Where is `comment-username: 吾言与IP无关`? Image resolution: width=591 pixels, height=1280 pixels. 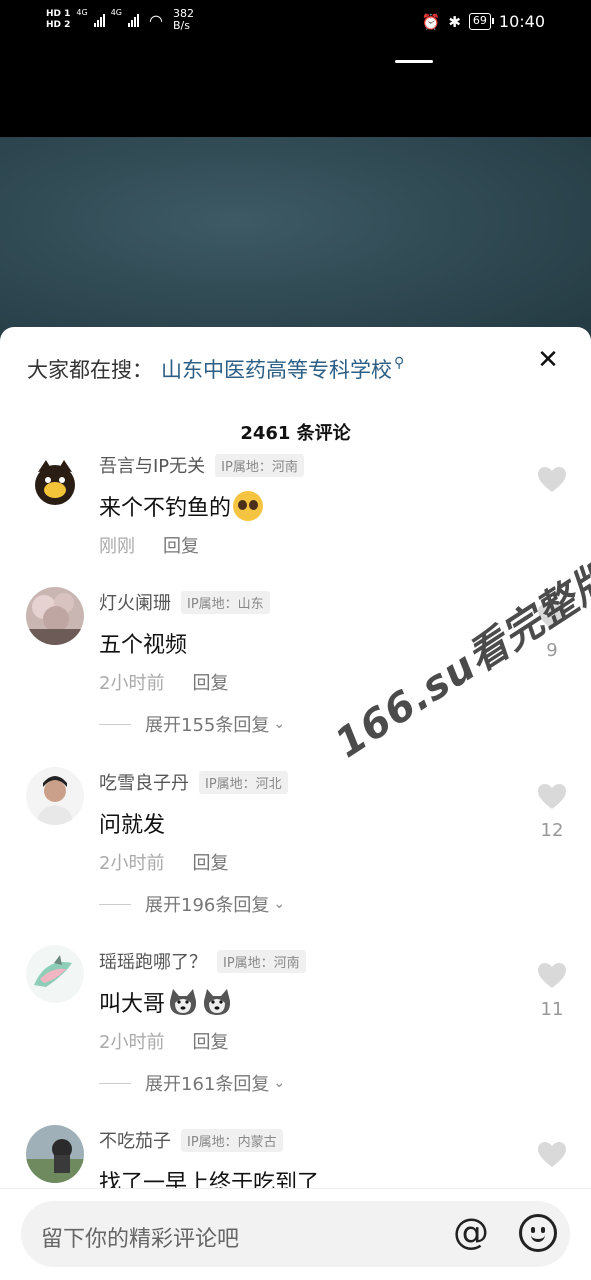
comment-username: 吾言与IP无关 is located at coordinates (152, 465).